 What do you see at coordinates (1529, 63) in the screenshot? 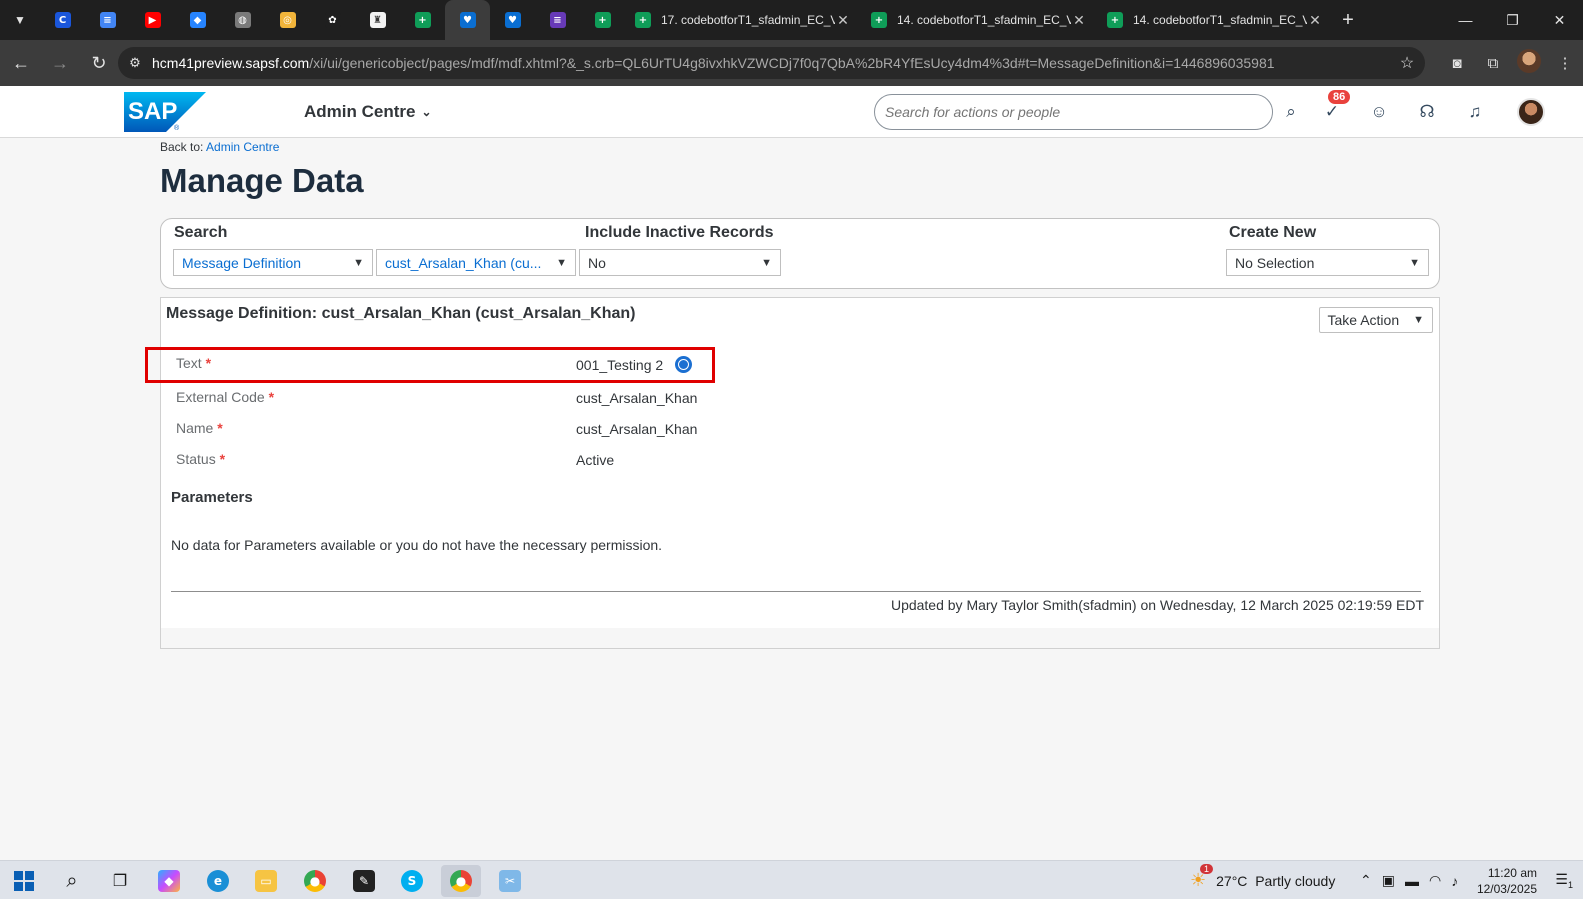
I see `profile-avatar` at bounding box center [1529, 63].